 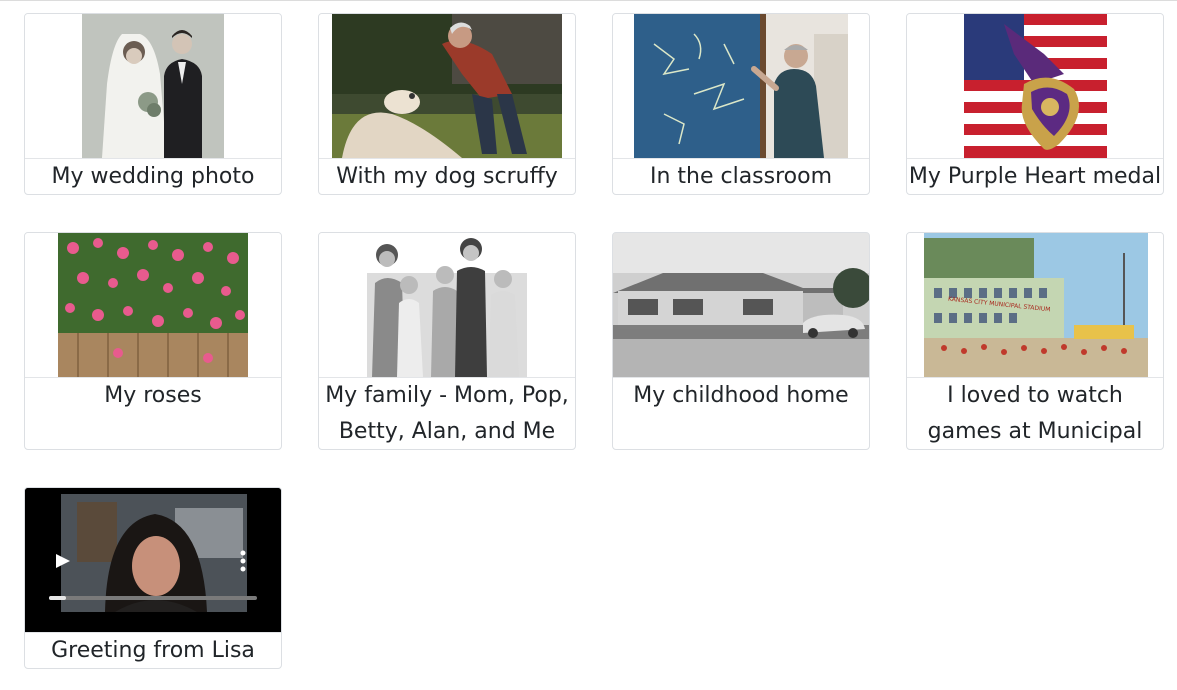 I want to click on photo-card-dog: With my dog scruffy, so click(x=447, y=104).